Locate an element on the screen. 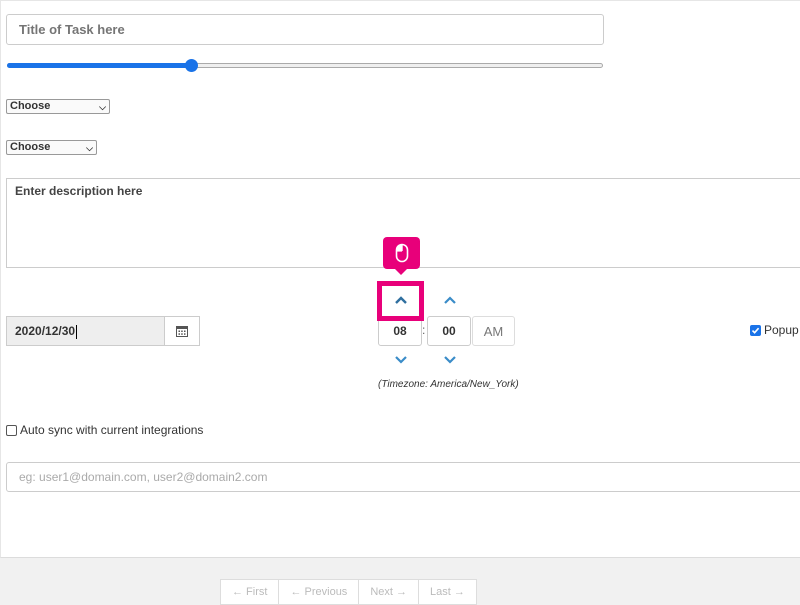 Image resolution: width=800 pixels, height=605 pixels. pagination: ← First ← Previous Next → Last → is located at coordinates (348, 592).